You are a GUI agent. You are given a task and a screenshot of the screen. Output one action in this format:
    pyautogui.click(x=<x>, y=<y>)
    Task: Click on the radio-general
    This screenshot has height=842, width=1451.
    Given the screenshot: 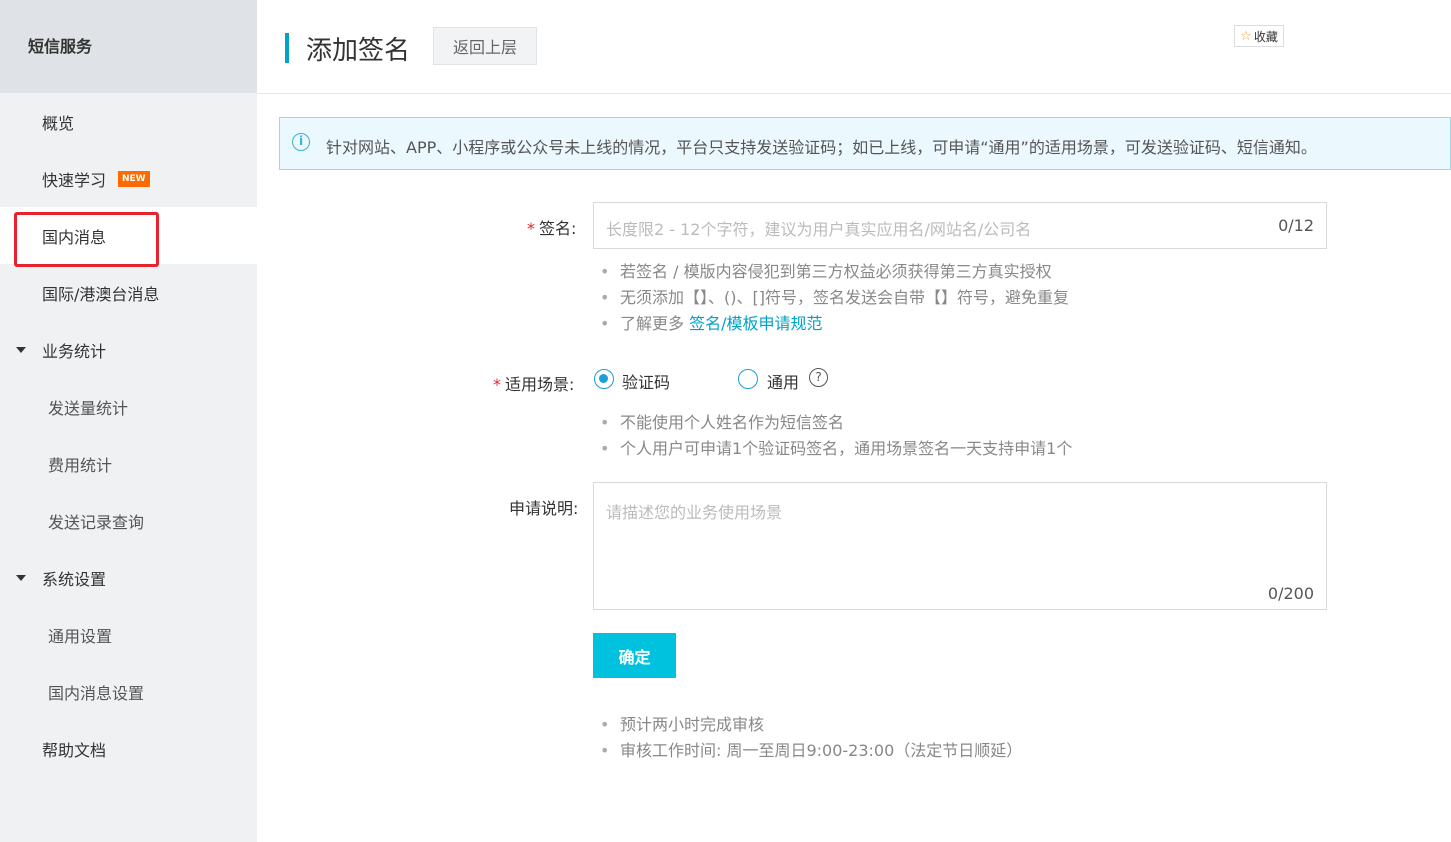 What is the action you would take?
    pyautogui.click(x=748, y=379)
    